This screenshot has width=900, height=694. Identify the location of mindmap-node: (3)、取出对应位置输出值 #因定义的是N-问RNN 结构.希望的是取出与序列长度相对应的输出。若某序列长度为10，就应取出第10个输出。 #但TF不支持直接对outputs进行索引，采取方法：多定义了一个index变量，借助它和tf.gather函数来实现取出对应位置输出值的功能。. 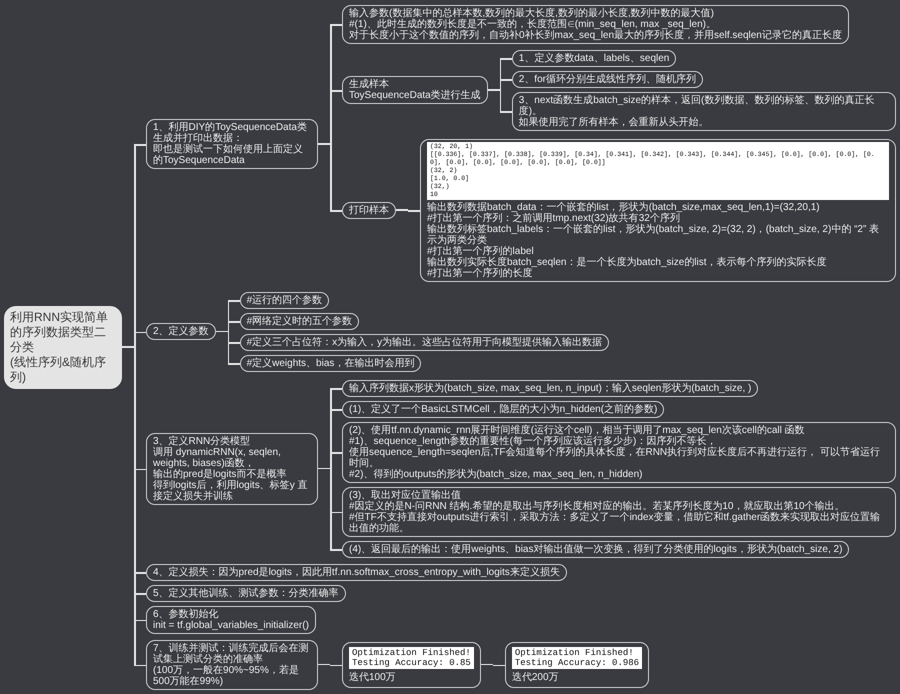
(619, 511).